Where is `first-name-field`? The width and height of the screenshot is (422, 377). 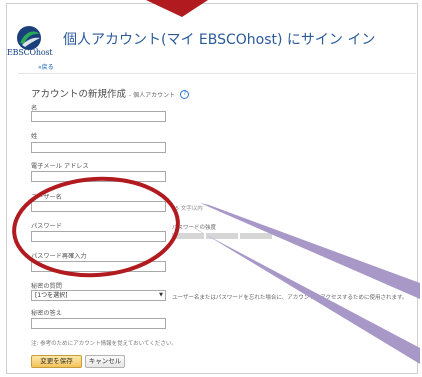 first-name-field is located at coordinates (98, 116).